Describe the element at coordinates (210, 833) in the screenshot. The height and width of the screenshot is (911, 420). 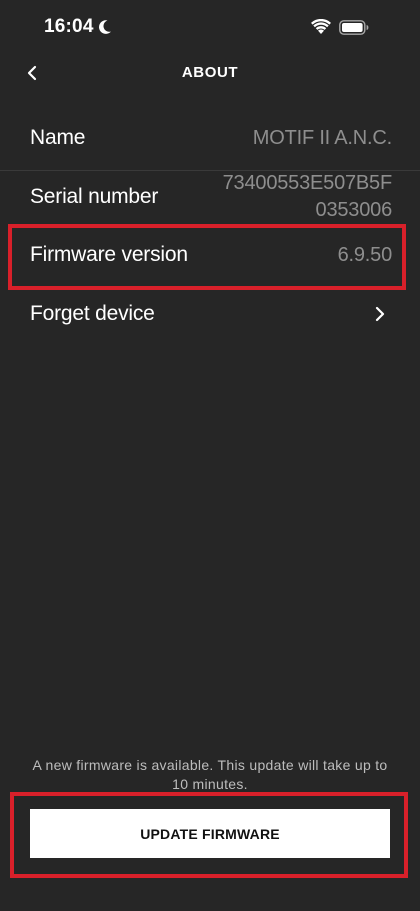
I see `update-firmware-button: UPDATE FIRMWARE` at that location.